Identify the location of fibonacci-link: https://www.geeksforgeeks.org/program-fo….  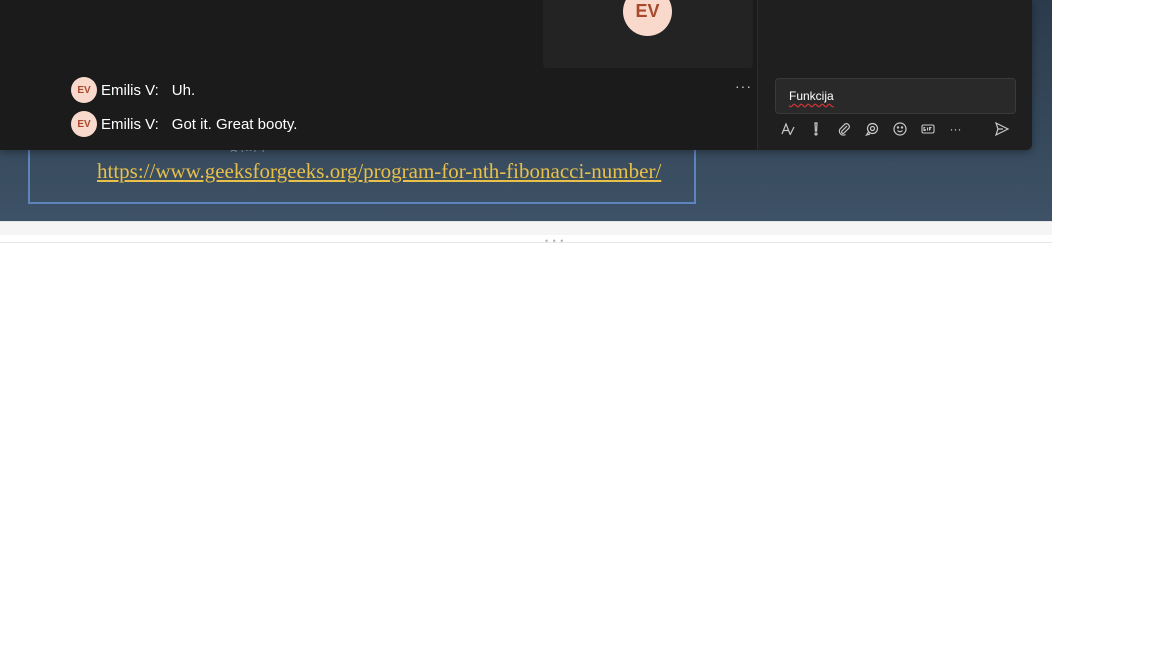
(387, 171).